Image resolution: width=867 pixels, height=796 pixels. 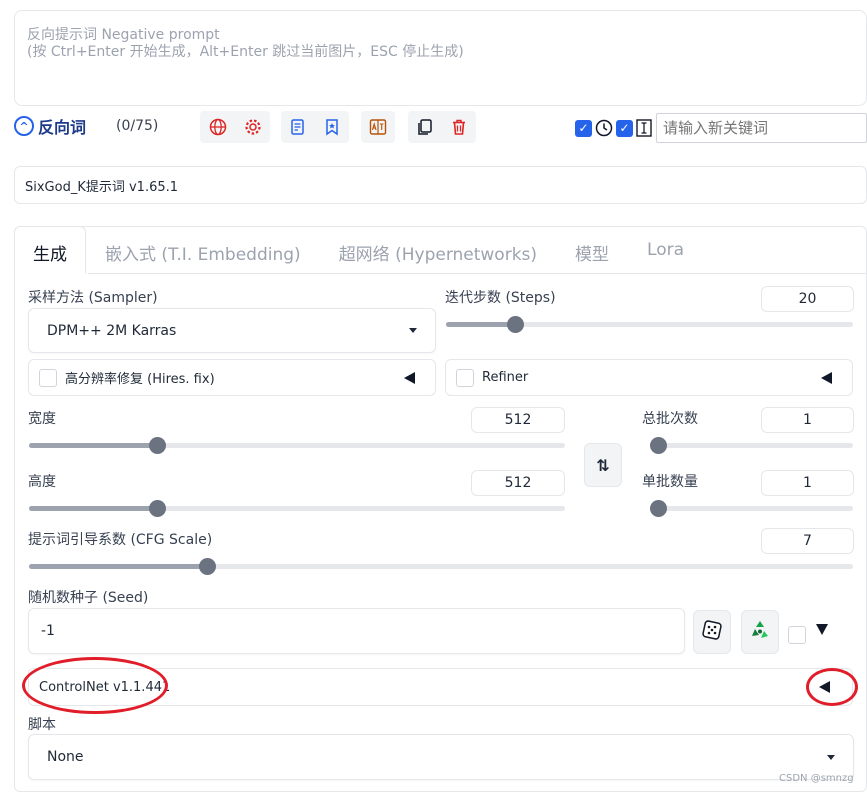 What do you see at coordinates (24, 126) in the screenshot?
I see `chevron-up-icon: ^` at bounding box center [24, 126].